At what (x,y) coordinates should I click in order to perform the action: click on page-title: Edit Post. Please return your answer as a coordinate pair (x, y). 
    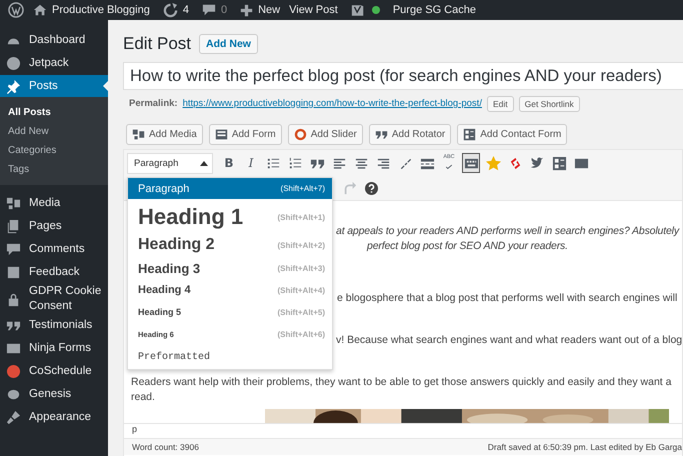
    Looking at the image, I should click on (157, 44).